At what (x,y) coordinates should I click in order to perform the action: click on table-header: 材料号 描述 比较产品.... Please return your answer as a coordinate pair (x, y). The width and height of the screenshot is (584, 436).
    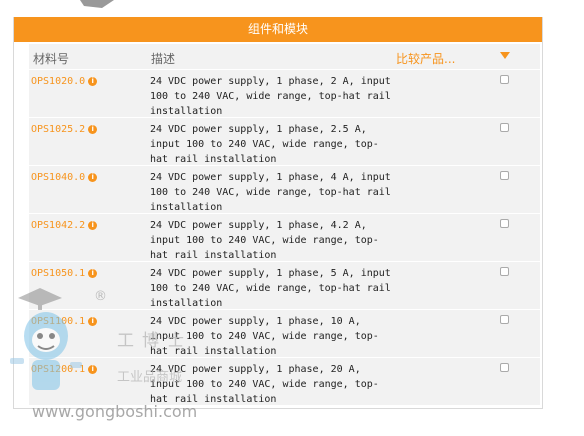
    Looking at the image, I should click on (284, 56).